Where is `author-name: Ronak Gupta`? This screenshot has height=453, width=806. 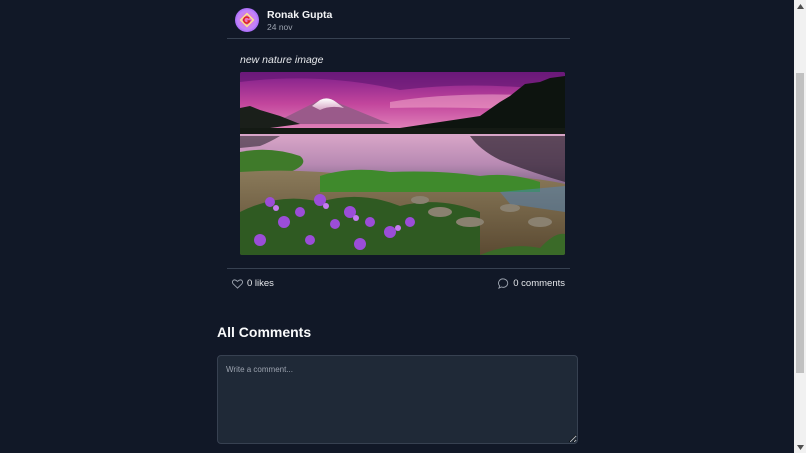
author-name: Ronak Gupta is located at coordinates (299, 15).